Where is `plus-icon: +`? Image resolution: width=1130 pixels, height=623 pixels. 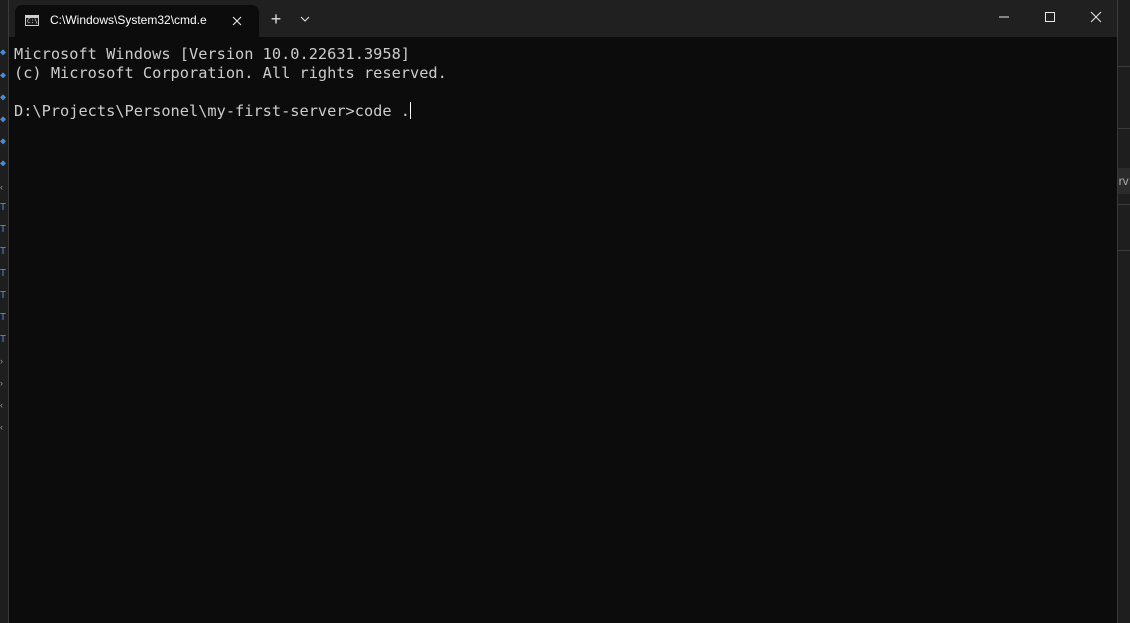
plus-icon: + is located at coordinates (276, 19).